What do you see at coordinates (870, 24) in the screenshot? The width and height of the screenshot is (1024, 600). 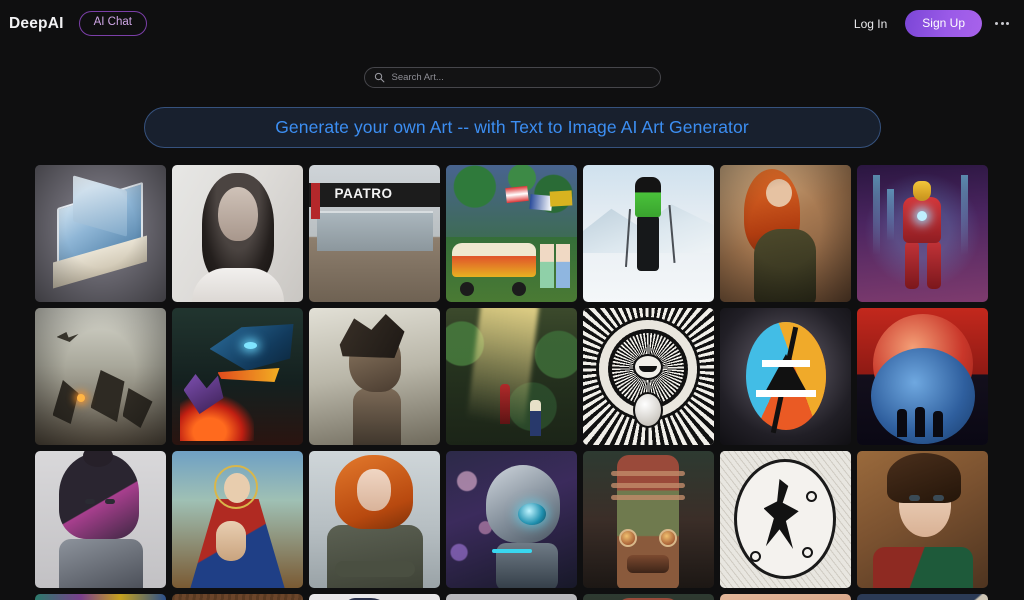 I see `login-link: Log In` at bounding box center [870, 24].